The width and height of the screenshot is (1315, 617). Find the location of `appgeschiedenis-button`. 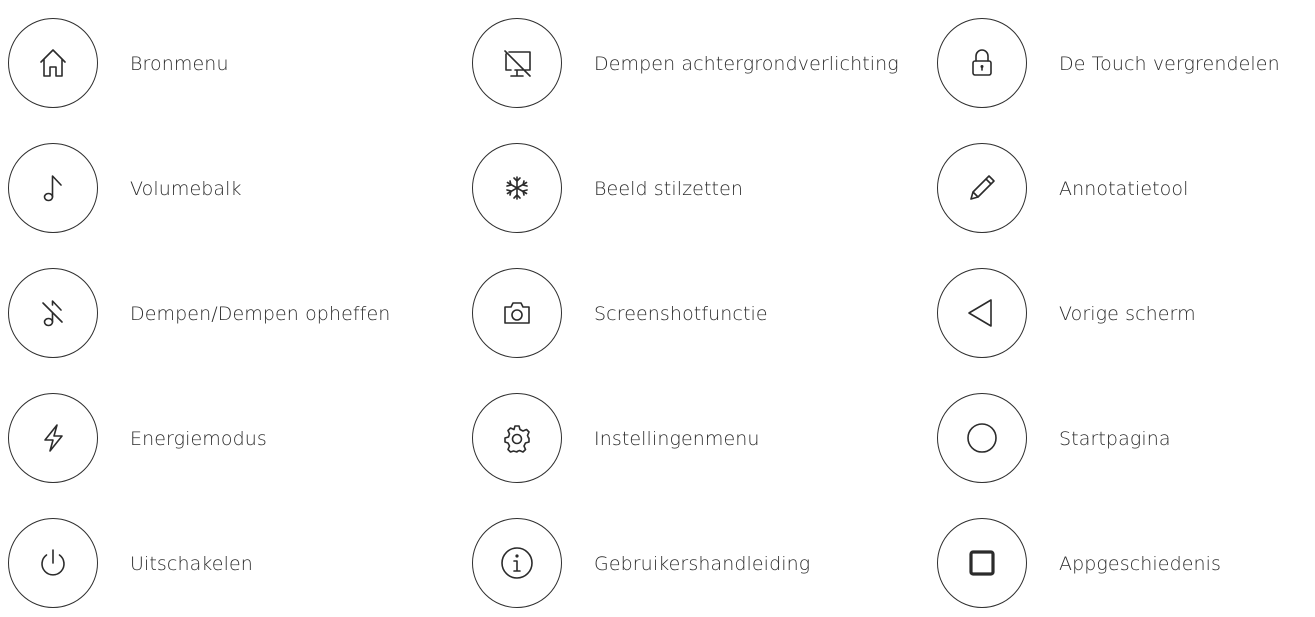

appgeschiedenis-button is located at coordinates (982, 563).